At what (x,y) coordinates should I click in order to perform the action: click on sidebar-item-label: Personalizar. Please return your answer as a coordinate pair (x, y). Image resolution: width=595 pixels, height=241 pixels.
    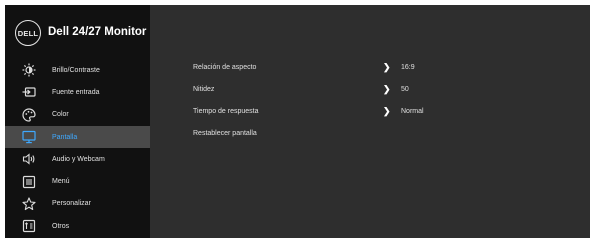
    Looking at the image, I should click on (71, 204).